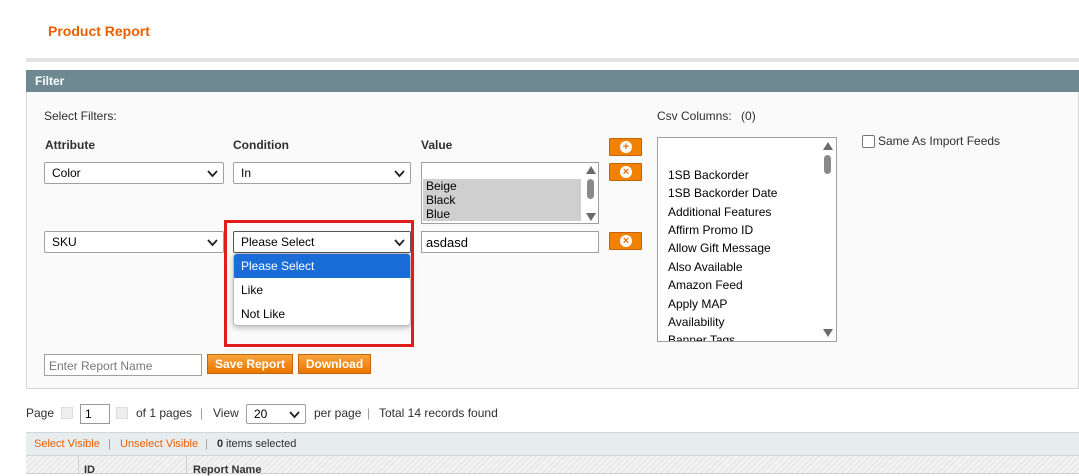 The width and height of the screenshot is (1079, 476). What do you see at coordinates (250, 364) in the screenshot?
I see `save-report-button: Save Report` at bounding box center [250, 364].